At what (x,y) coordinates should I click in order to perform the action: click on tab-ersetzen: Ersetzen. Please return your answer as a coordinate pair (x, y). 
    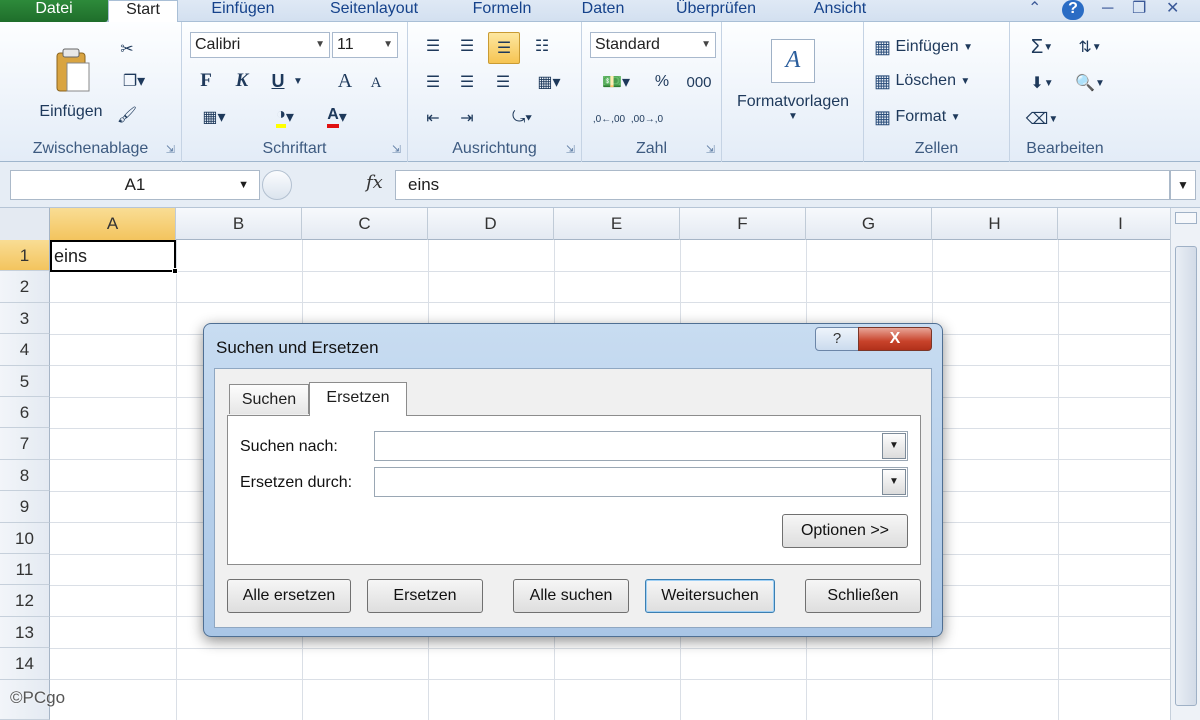
    Looking at the image, I should click on (358, 399).